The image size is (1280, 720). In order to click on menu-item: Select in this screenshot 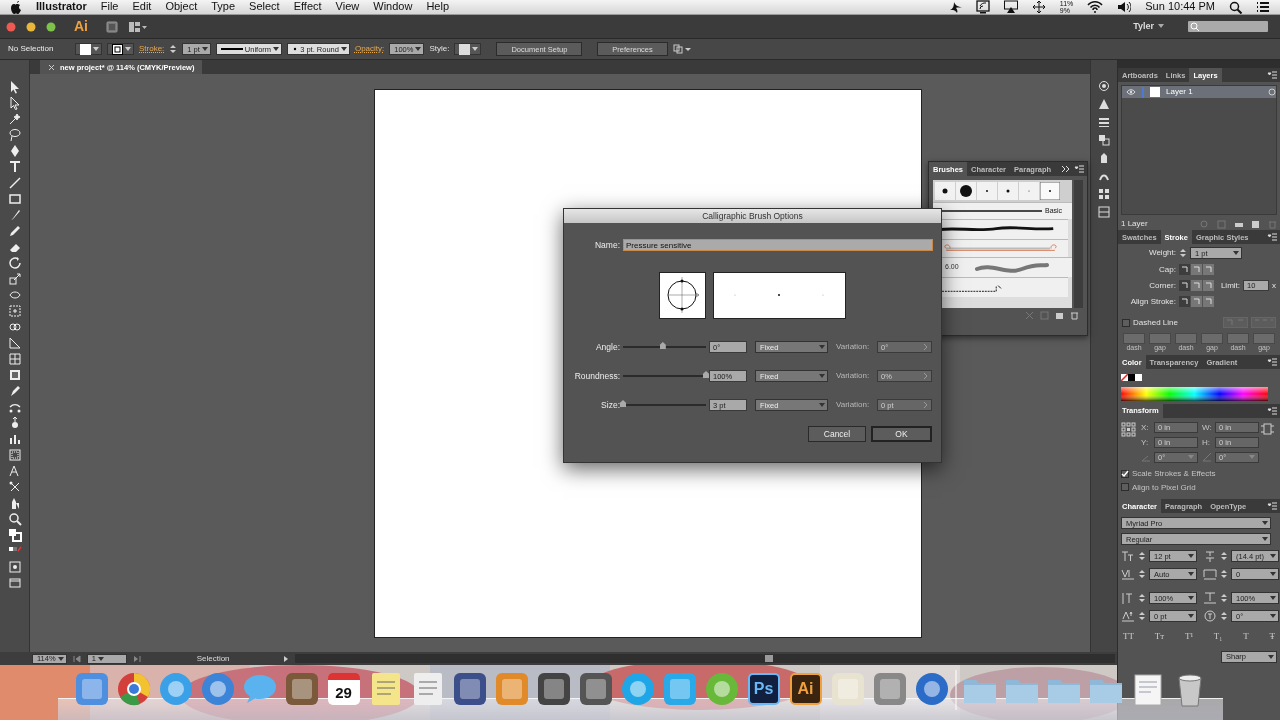, I will do `click(264, 7)`.